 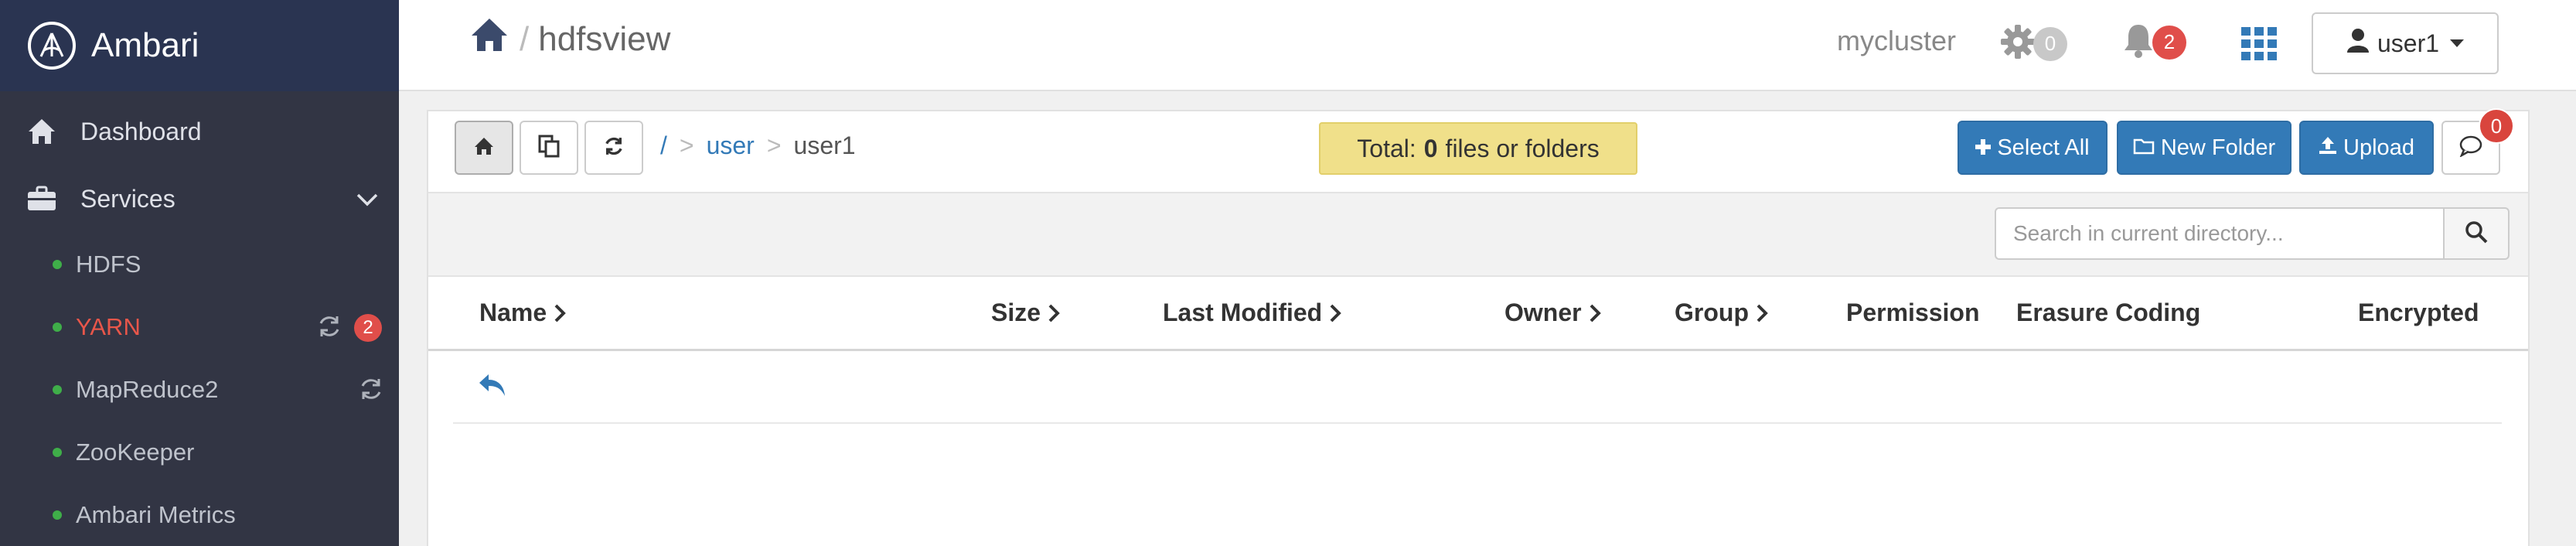 What do you see at coordinates (199, 452) in the screenshot?
I see `service-zookeeper: ZooKeeper` at bounding box center [199, 452].